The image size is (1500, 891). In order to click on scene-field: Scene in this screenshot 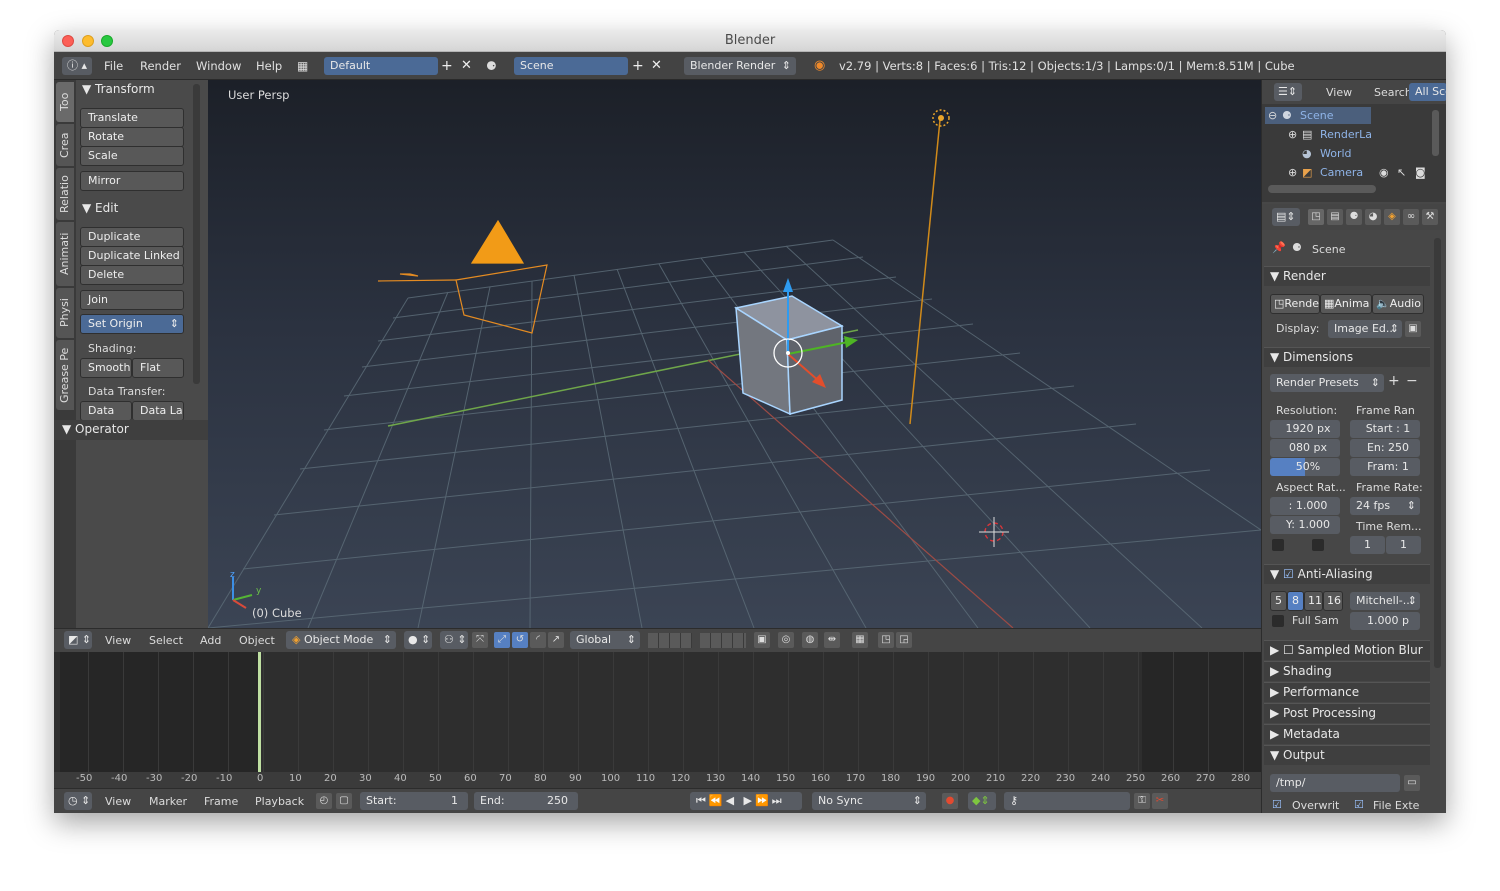, I will do `click(571, 66)`.